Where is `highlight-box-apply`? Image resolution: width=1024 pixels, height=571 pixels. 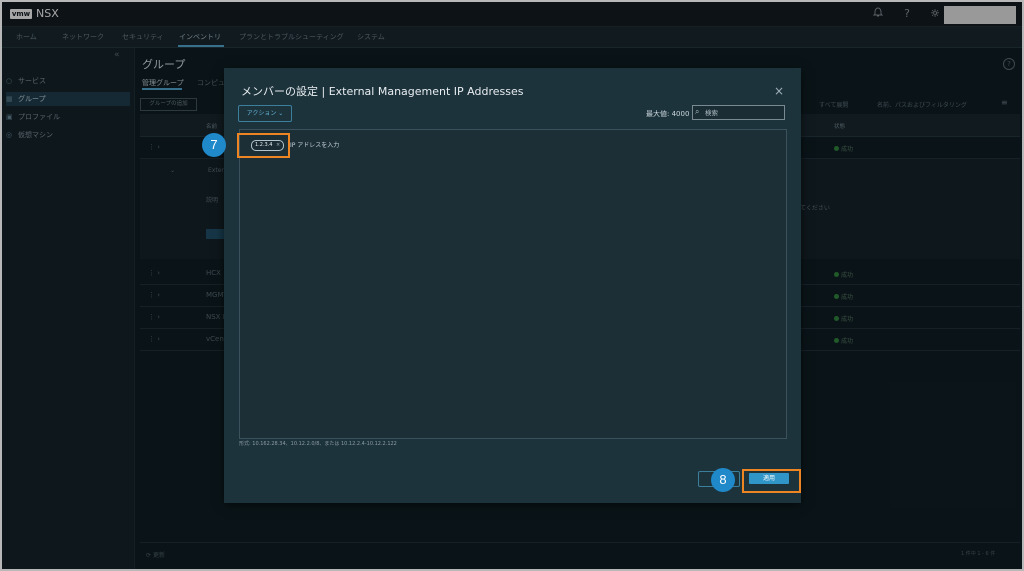
highlight-box-apply is located at coordinates (771, 481).